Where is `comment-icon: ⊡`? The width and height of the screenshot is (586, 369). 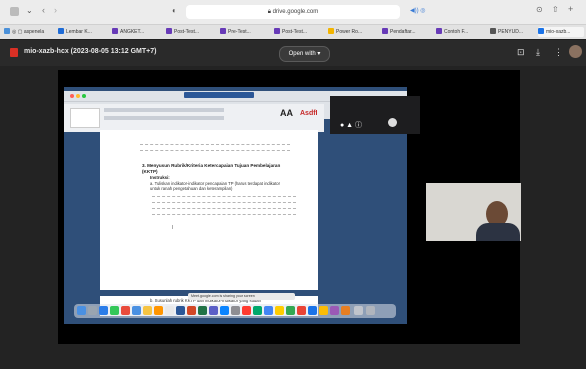 comment-icon: ⊡ is located at coordinates (521, 52).